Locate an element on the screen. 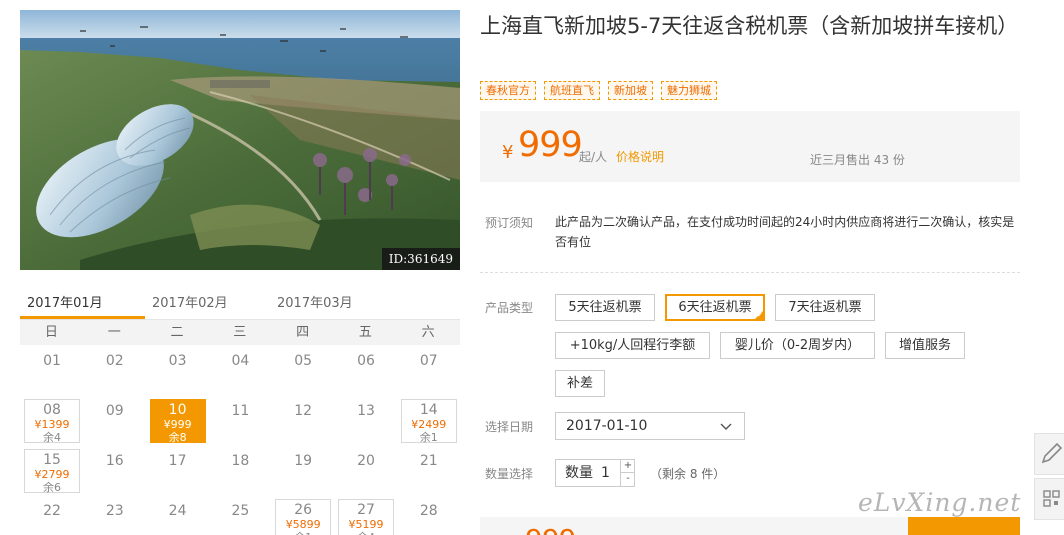 The width and height of the screenshot is (1064, 535). day-price: ¥5199 is located at coordinates (366, 524).